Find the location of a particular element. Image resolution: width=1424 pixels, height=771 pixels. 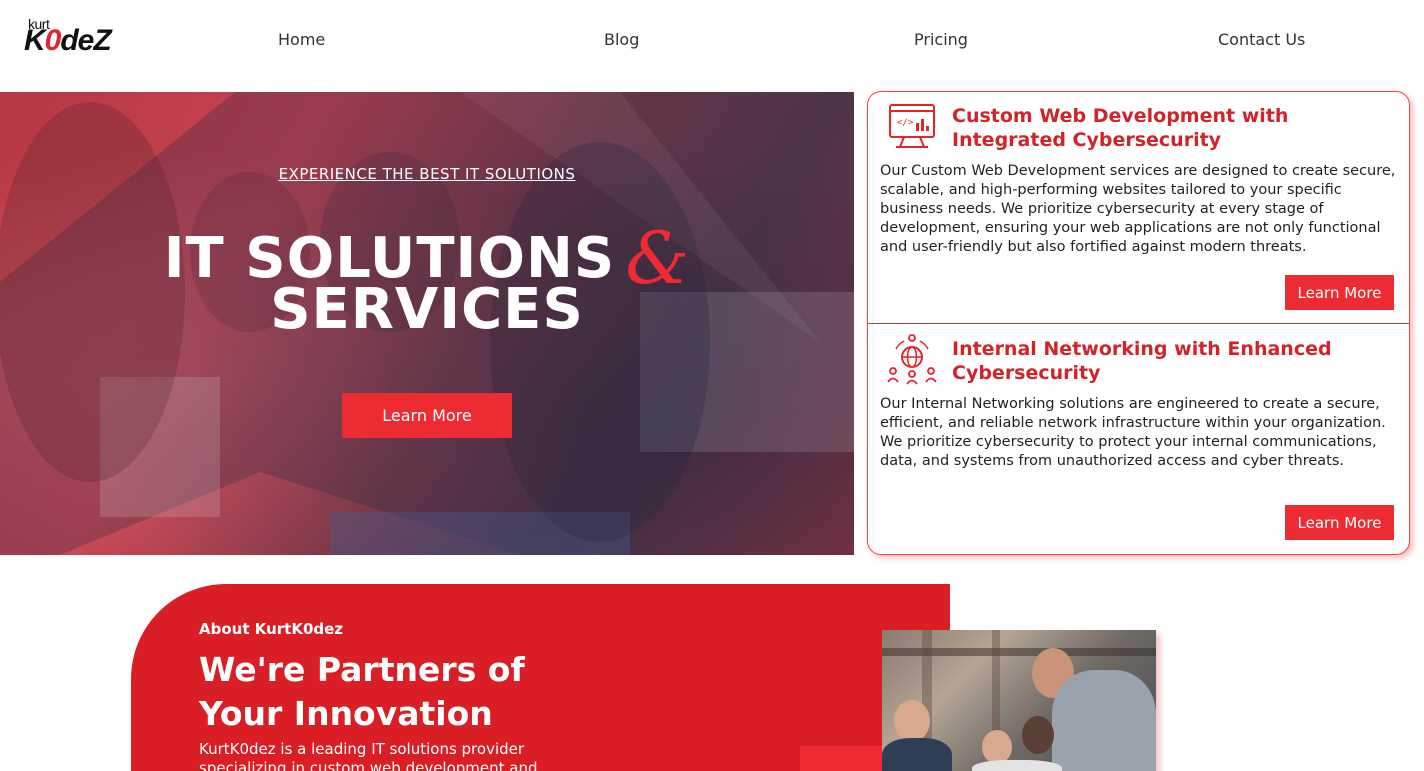

web-development-learn-more-button: Learn More is located at coordinates (1339, 292).